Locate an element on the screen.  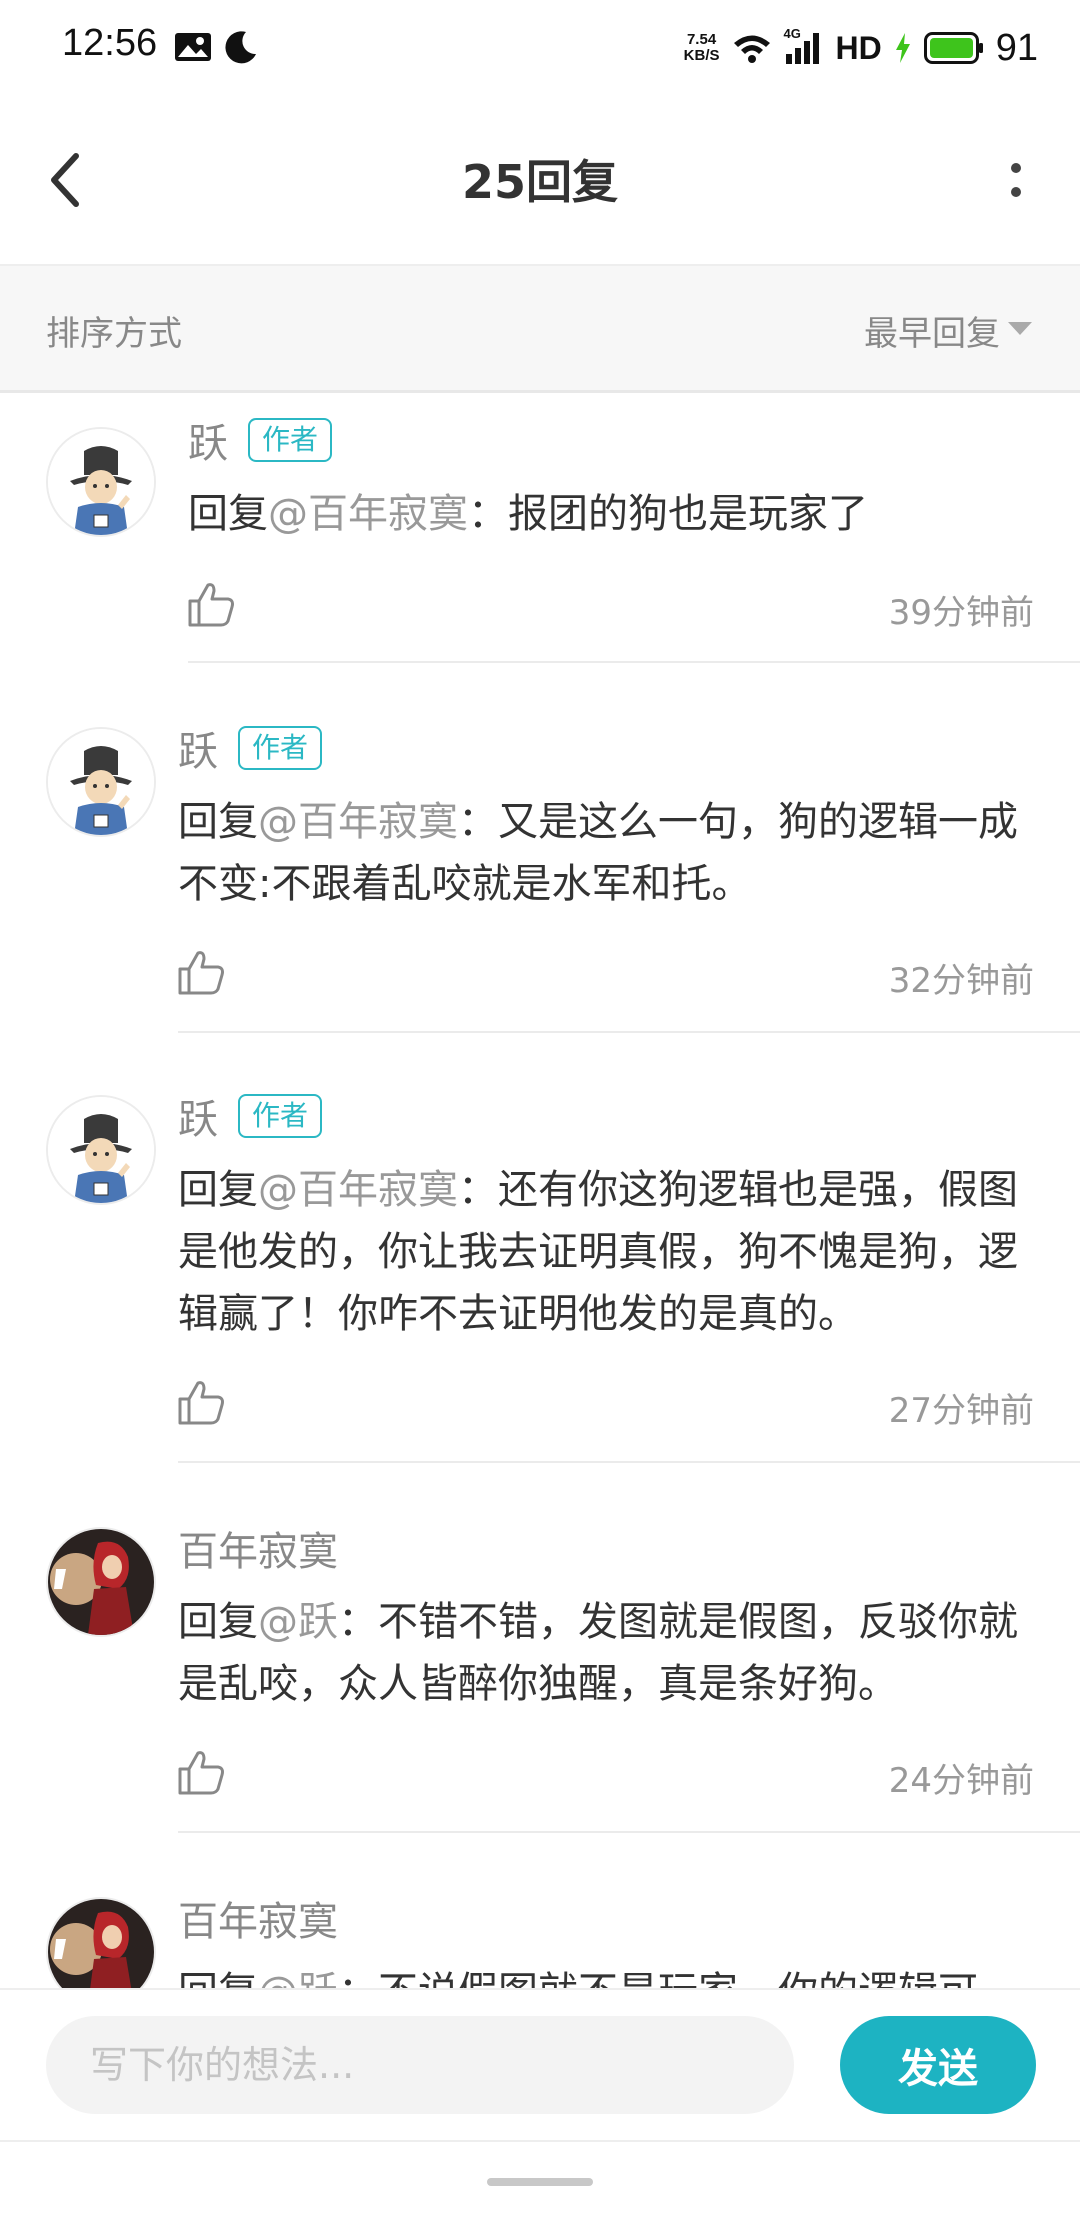
page-title: 25回复 is located at coordinates (539, 182).